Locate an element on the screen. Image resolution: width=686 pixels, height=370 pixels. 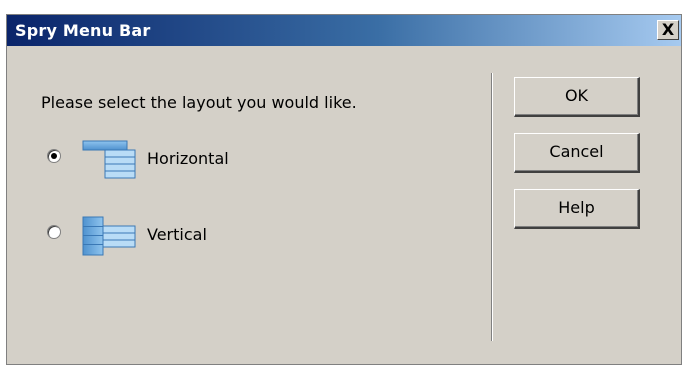
close-button: X is located at coordinates (668, 30).